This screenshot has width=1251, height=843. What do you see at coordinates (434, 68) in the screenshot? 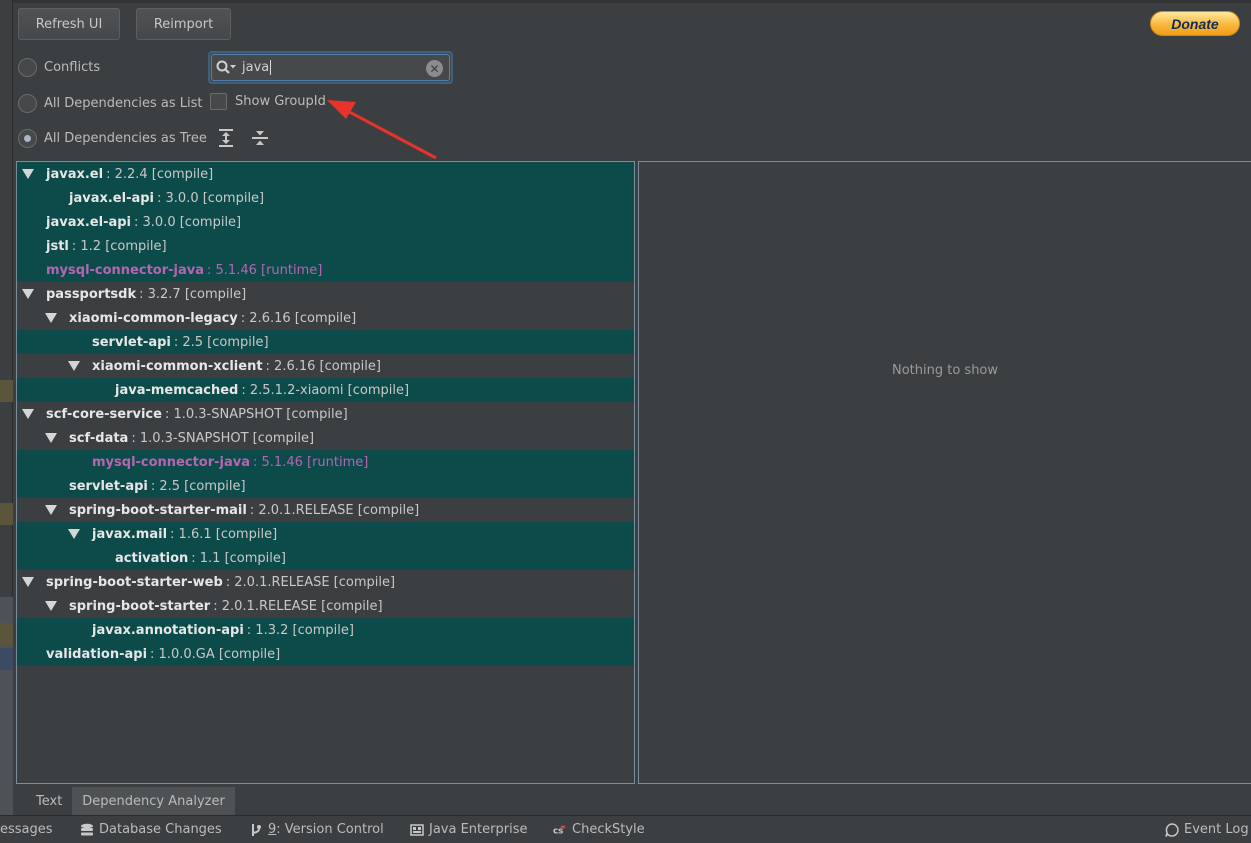
I see `clear-icon: ✕` at bounding box center [434, 68].